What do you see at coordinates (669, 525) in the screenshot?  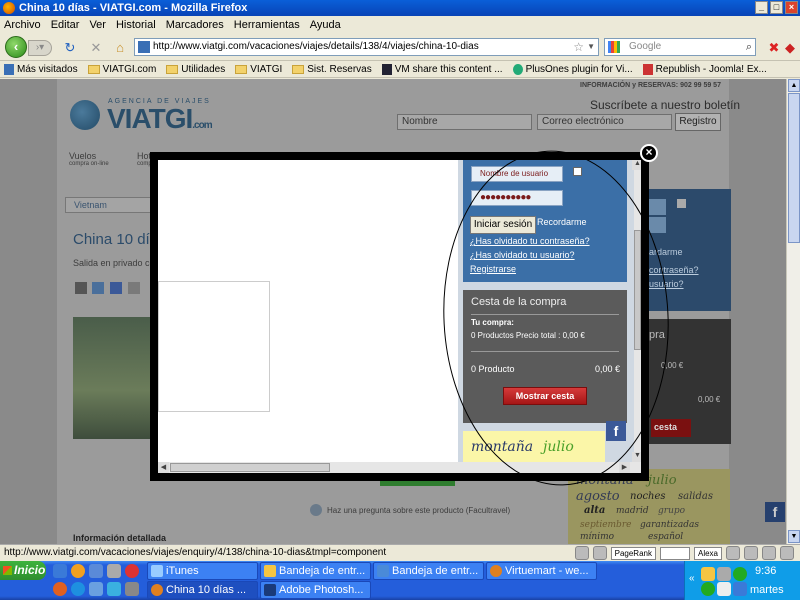 I see `tag: garantizadas` at bounding box center [669, 525].